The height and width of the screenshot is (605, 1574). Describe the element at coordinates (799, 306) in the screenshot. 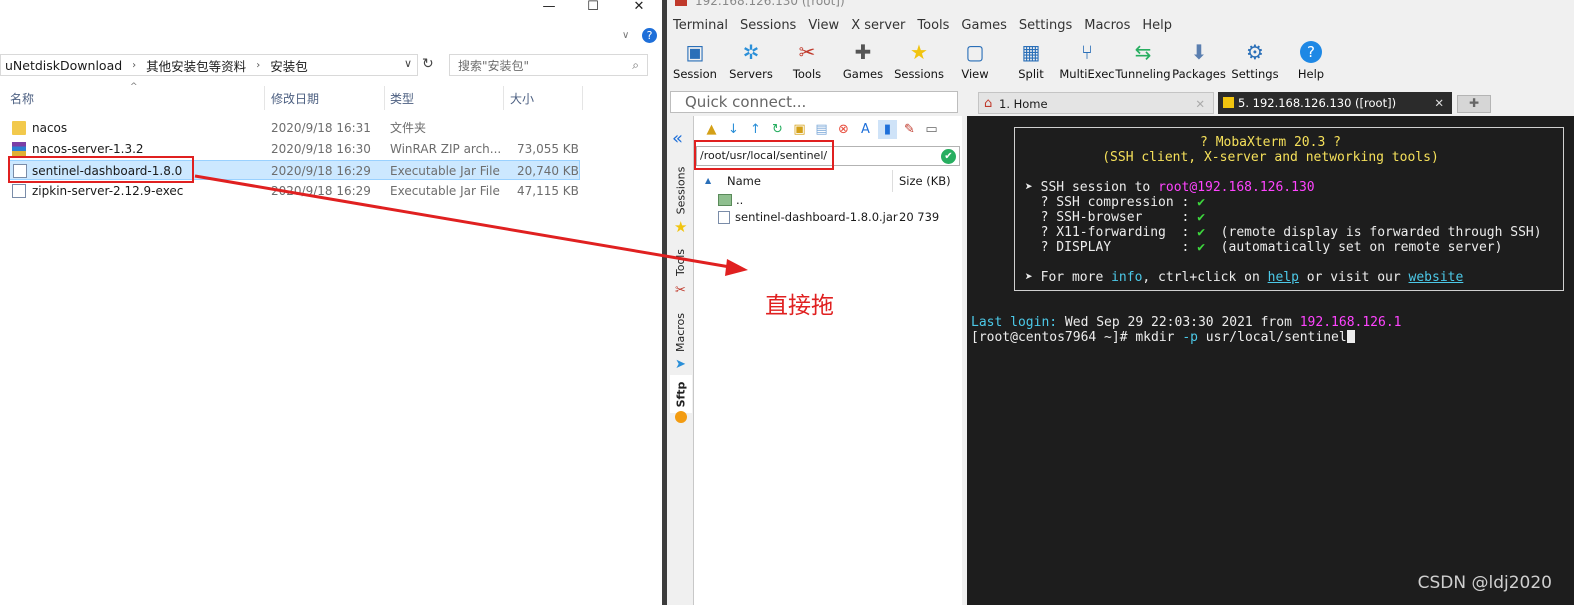

I see `drag-annotation-label: 直接拖` at that location.